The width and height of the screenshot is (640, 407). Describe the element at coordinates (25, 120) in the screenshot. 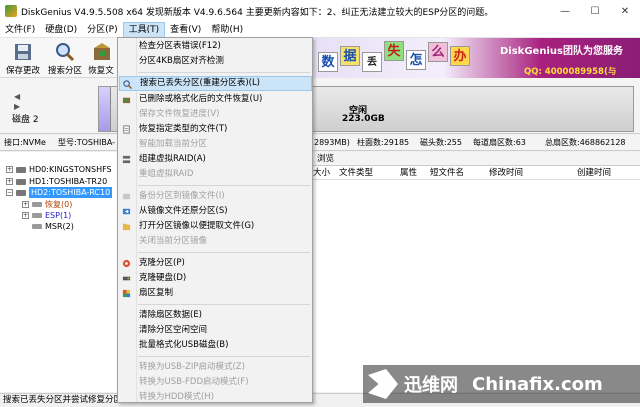

I see `disk-label: 磁盘 2` at that location.